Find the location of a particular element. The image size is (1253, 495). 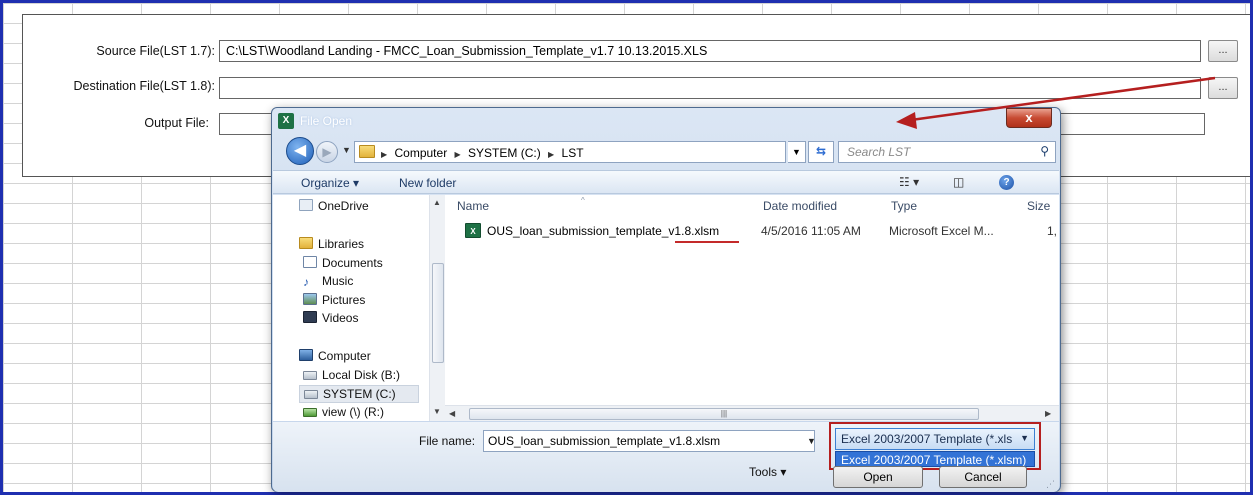

forward-arrow-icon: ▶ is located at coordinates (327, 152).